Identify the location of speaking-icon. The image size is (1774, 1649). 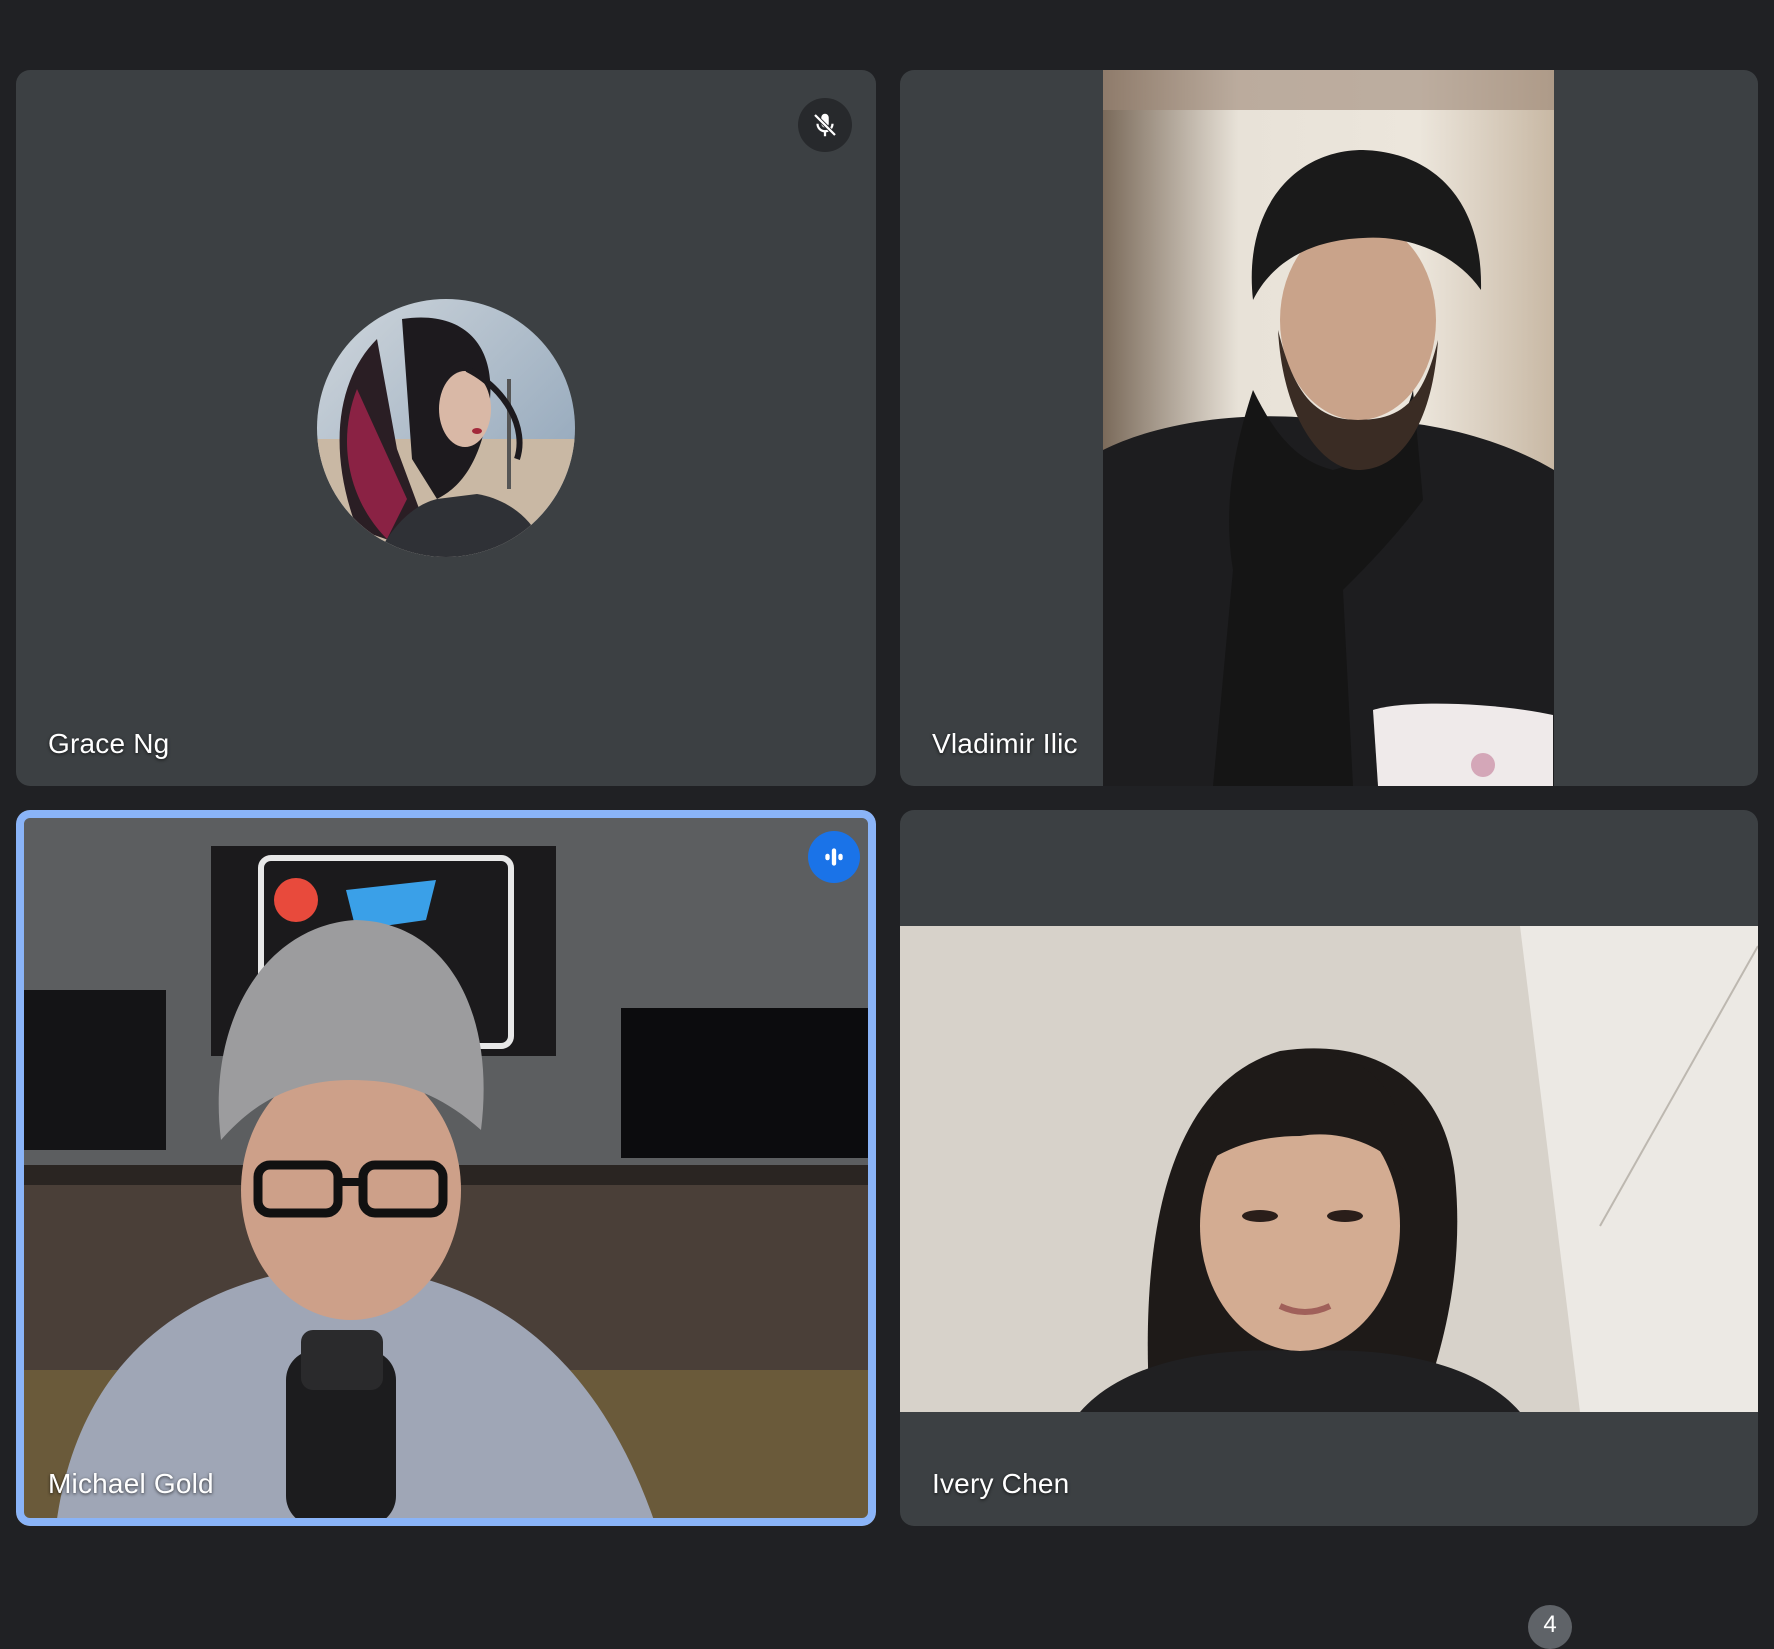
(834, 857).